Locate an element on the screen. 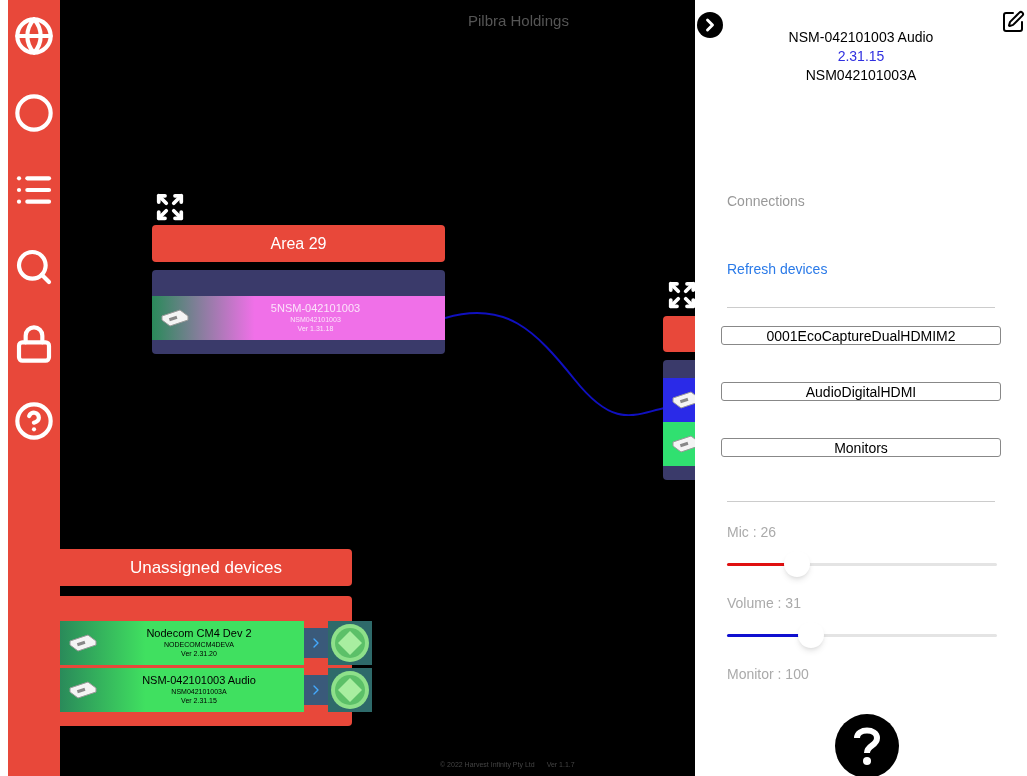  search-icon is located at coordinates (34, 267).